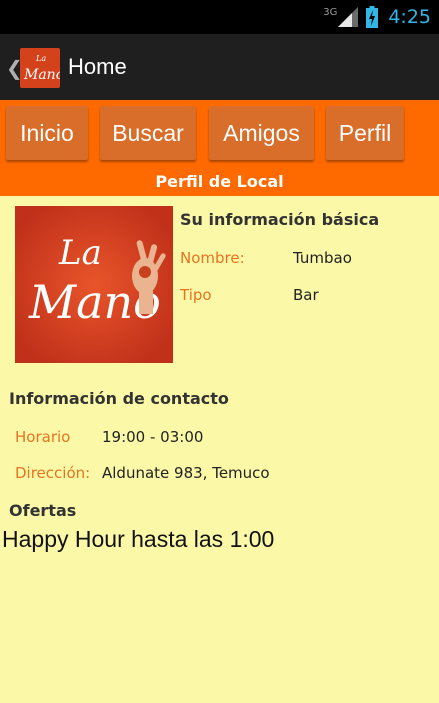  Describe the element at coordinates (153, 437) in the screenshot. I see `schedule-value: 19:00 - 03:00` at that location.